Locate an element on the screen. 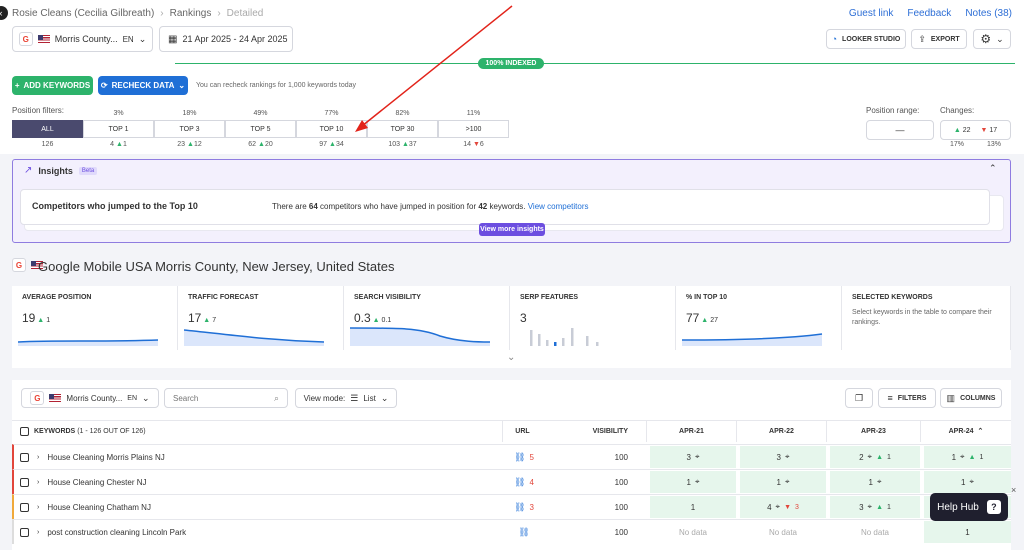 The height and width of the screenshot is (550, 1024). annotation-arrow is located at coordinates (434, 68).